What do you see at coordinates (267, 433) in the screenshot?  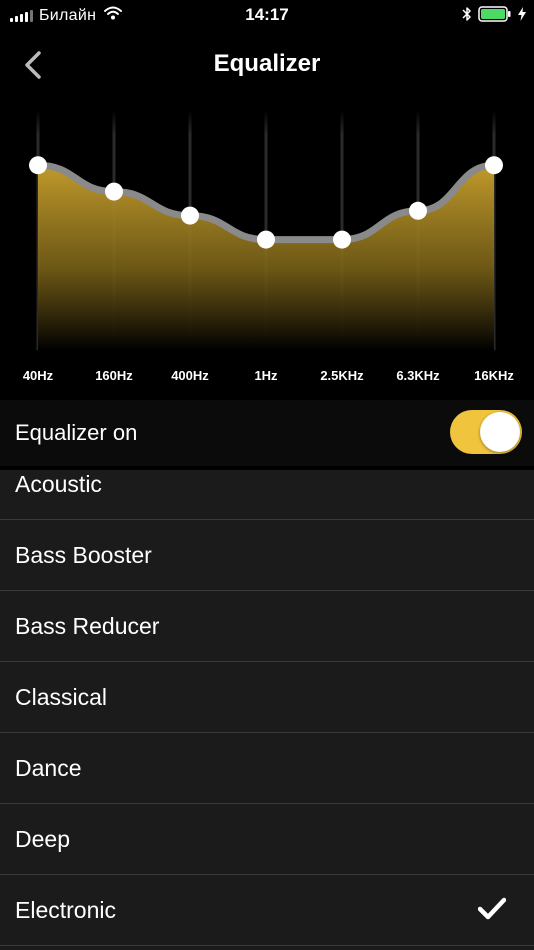 I see `equalizer-toggle-row: Equalizer on` at bounding box center [267, 433].